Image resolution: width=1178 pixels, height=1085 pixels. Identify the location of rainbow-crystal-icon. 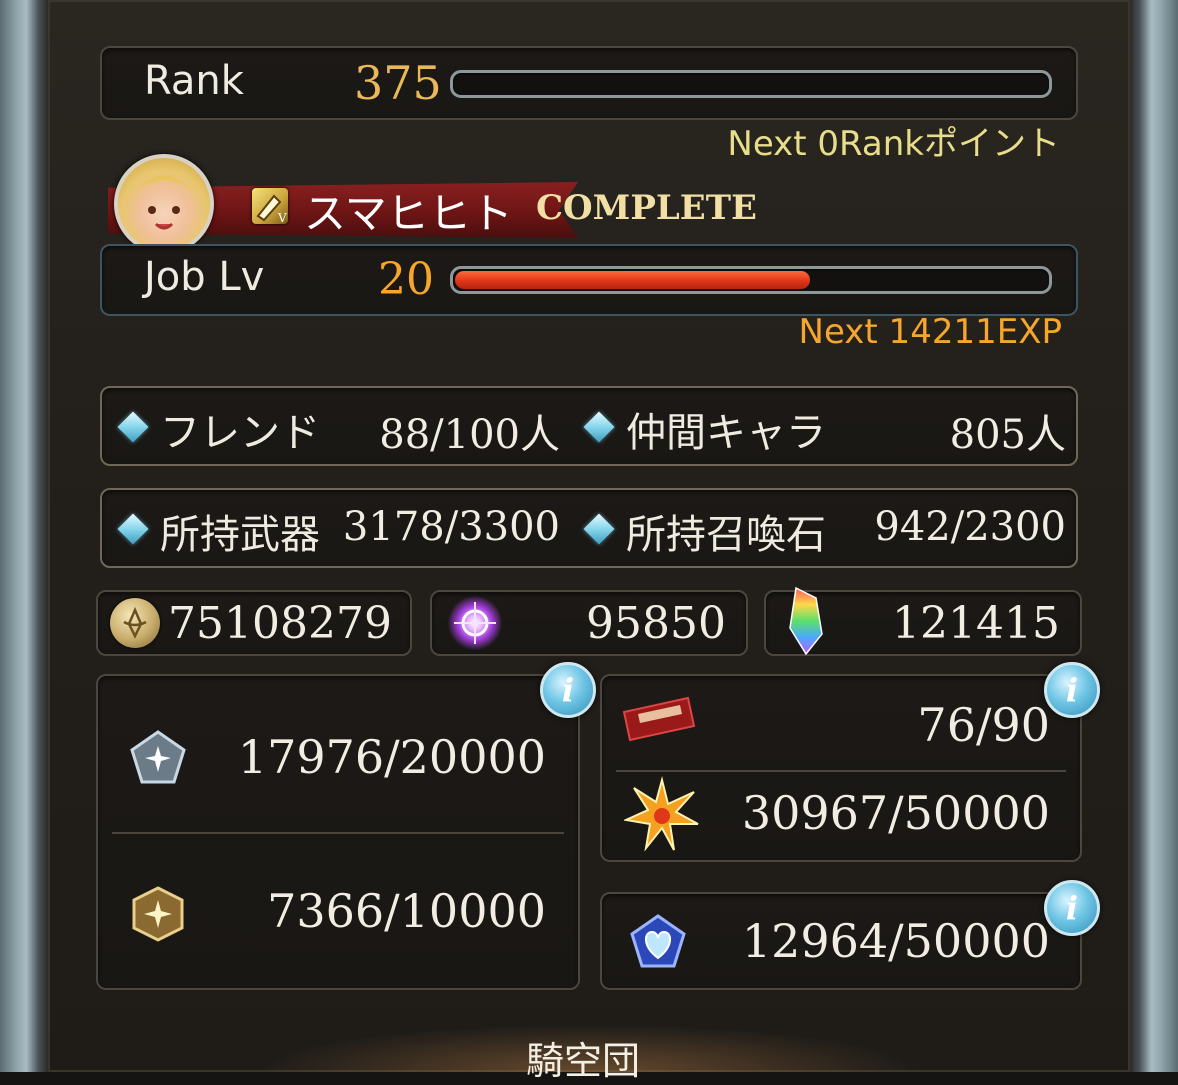
(806, 621).